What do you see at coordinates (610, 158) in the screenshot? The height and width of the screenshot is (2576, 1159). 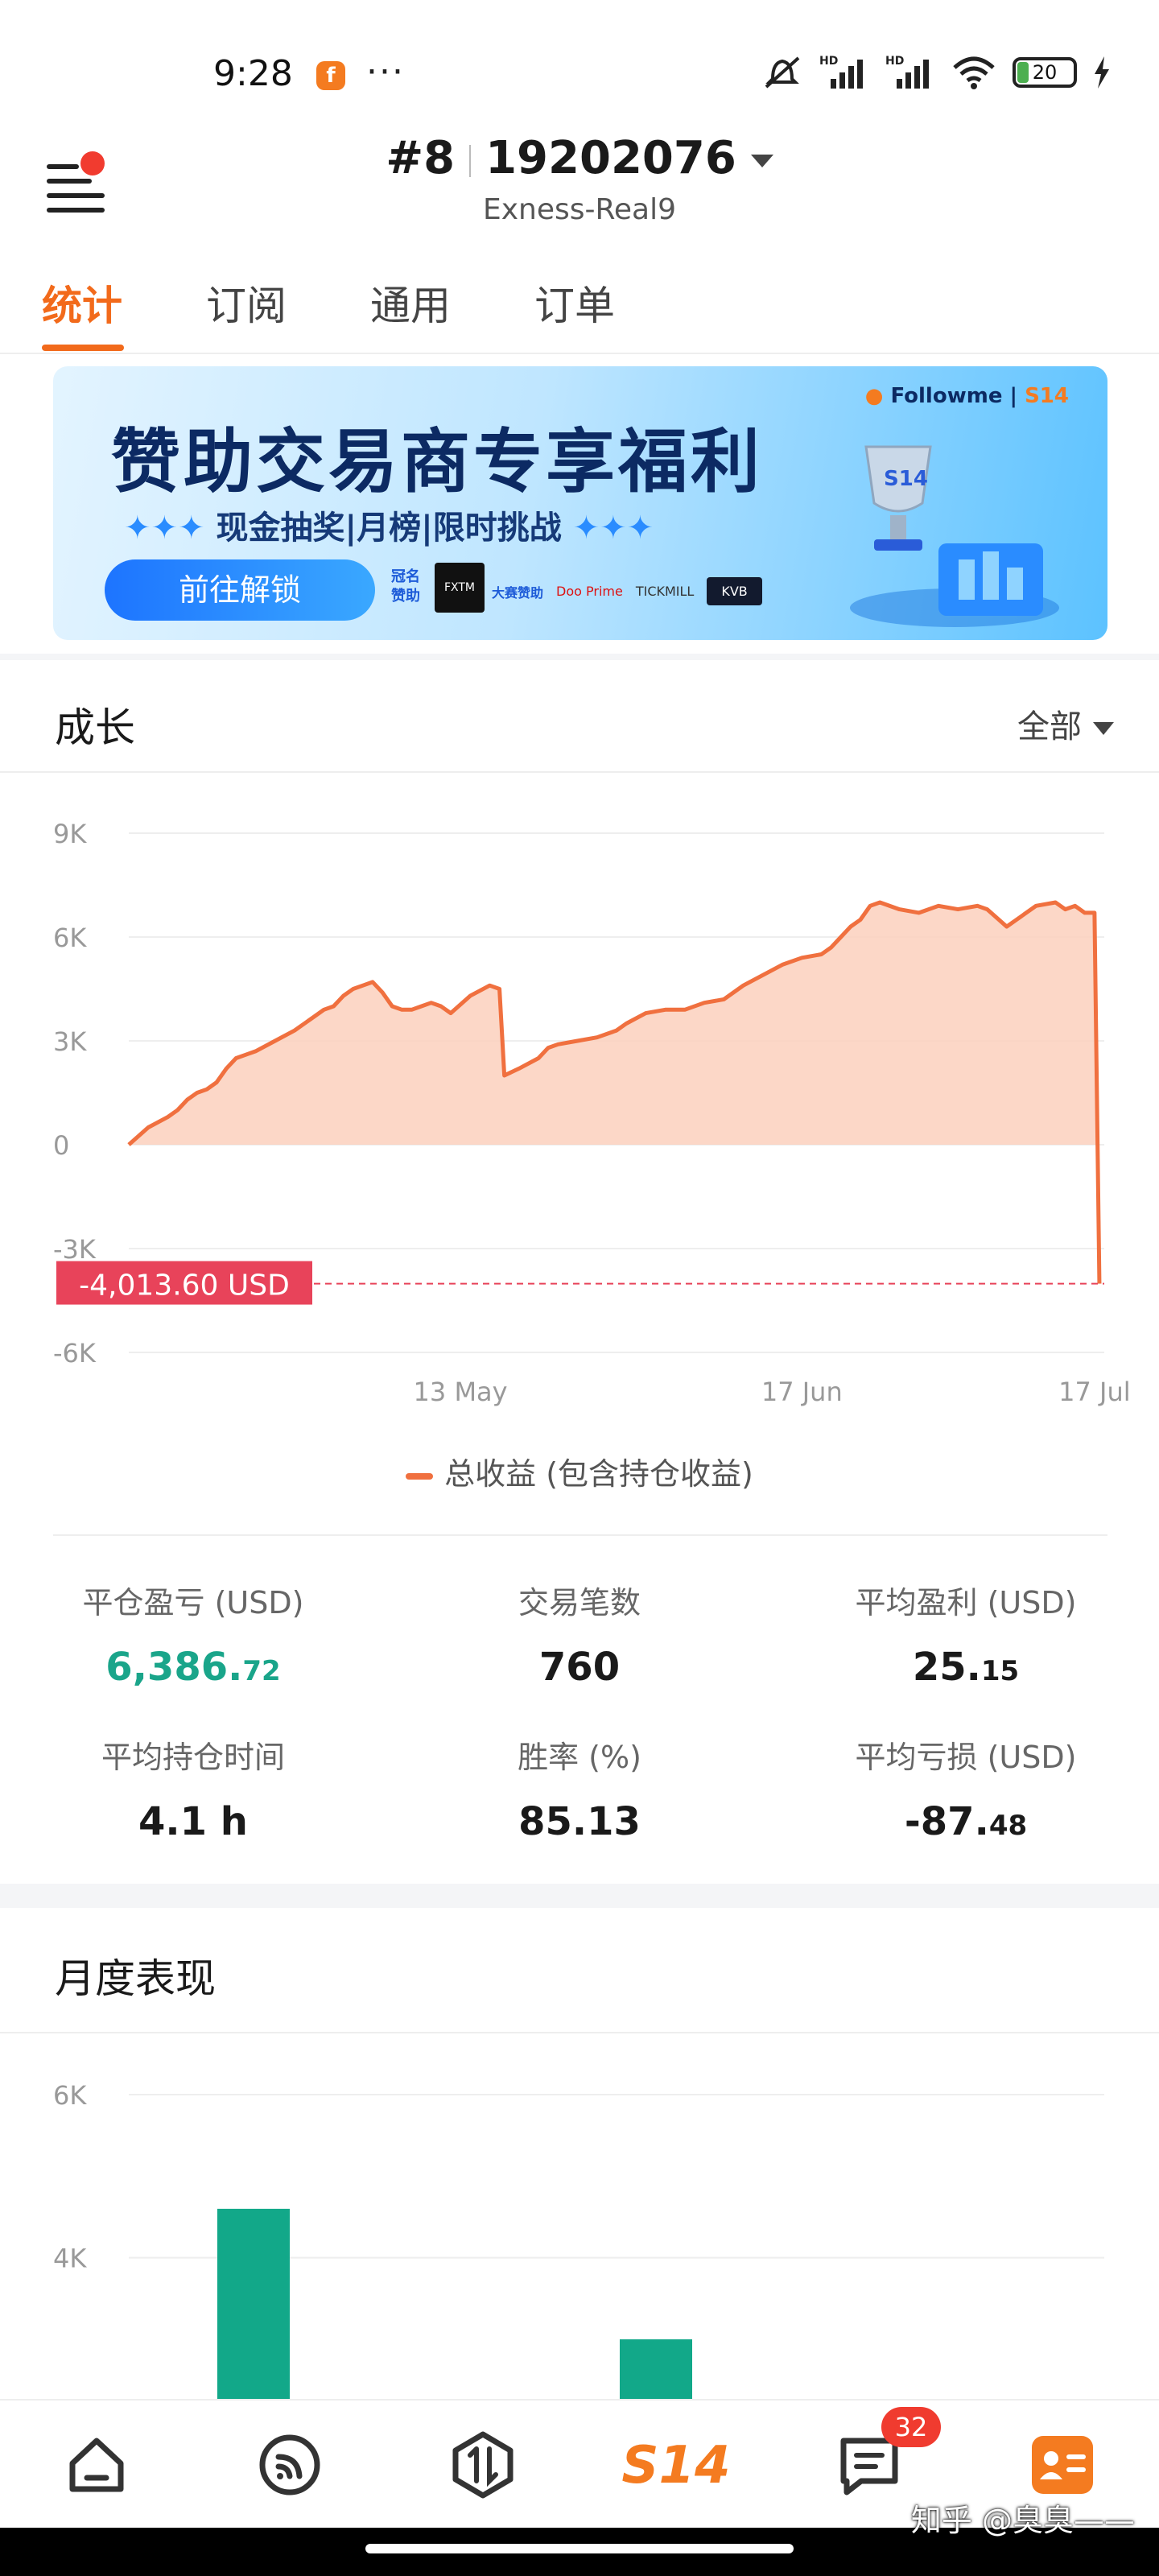 I see `account-number: 19202076` at bounding box center [610, 158].